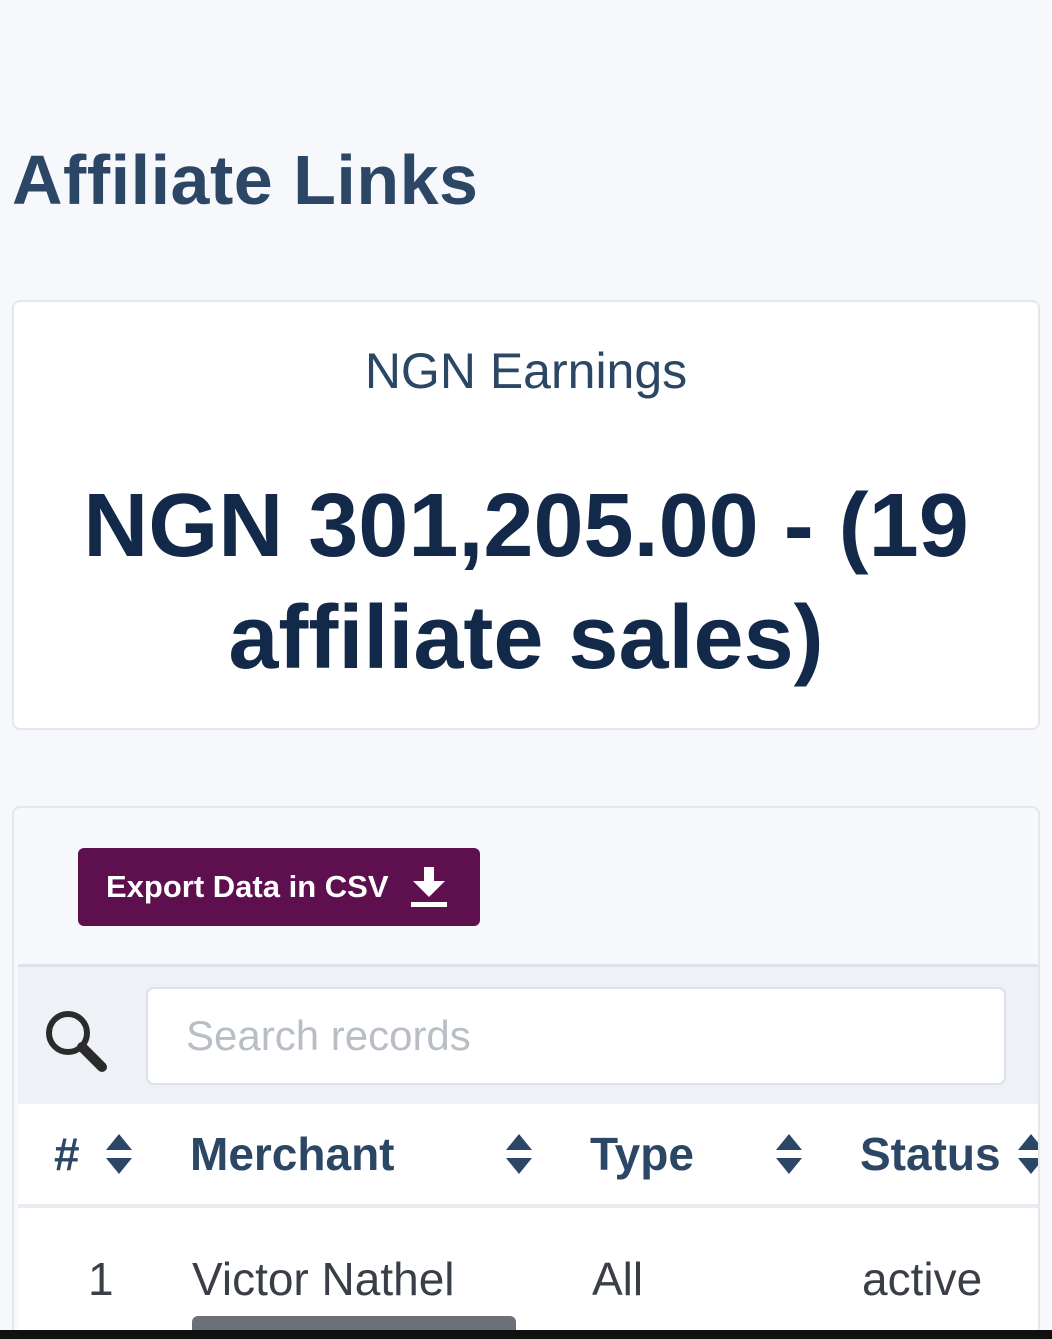 This screenshot has height=1339, width=1052. Describe the element at coordinates (428, 887) in the screenshot. I see `download-icon` at that location.